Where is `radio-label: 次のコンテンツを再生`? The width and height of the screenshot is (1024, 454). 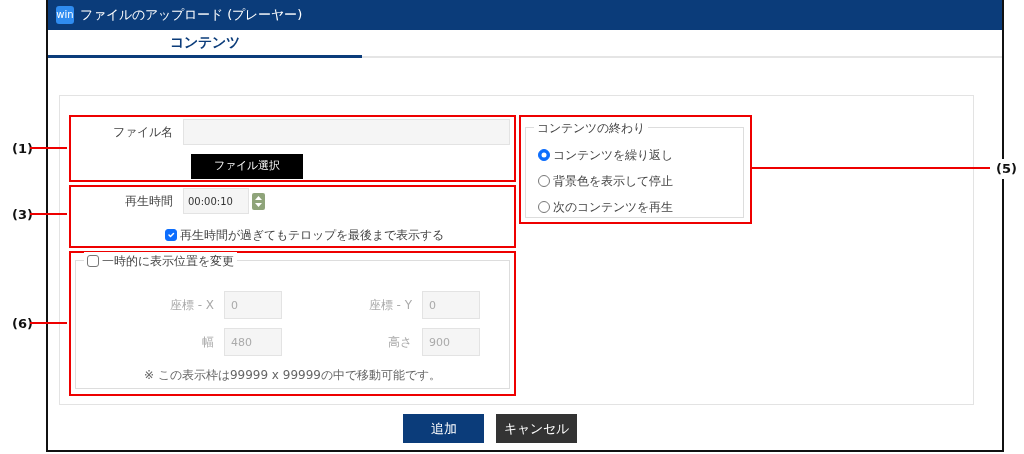 radio-label: 次のコンテンツを再生 is located at coordinates (613, 207).